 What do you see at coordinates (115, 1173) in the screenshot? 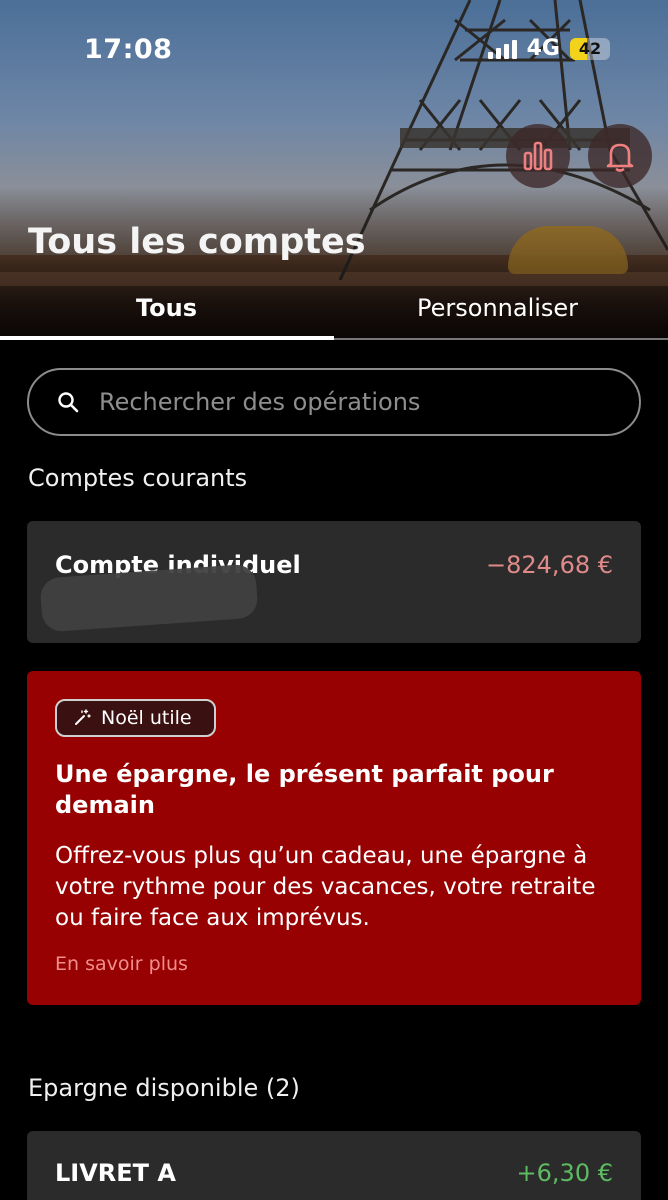
I see `account-name: LIVRET A` at bounding box center [115, 1173].